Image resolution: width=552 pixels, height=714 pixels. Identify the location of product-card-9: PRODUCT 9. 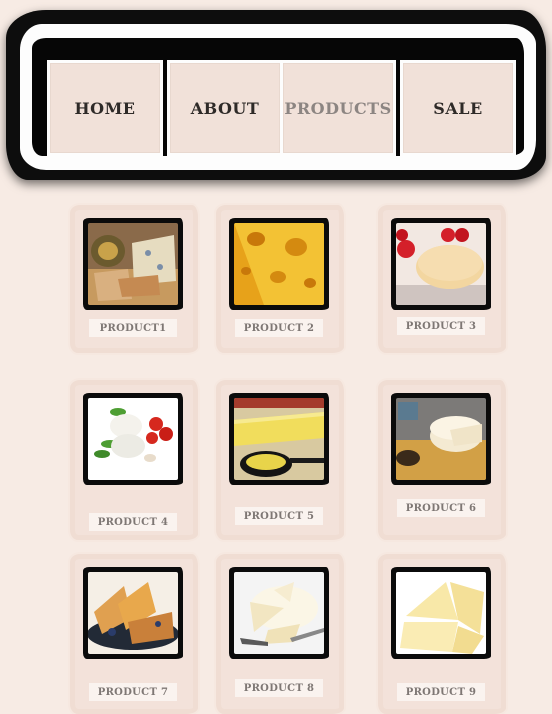
(442, 634).